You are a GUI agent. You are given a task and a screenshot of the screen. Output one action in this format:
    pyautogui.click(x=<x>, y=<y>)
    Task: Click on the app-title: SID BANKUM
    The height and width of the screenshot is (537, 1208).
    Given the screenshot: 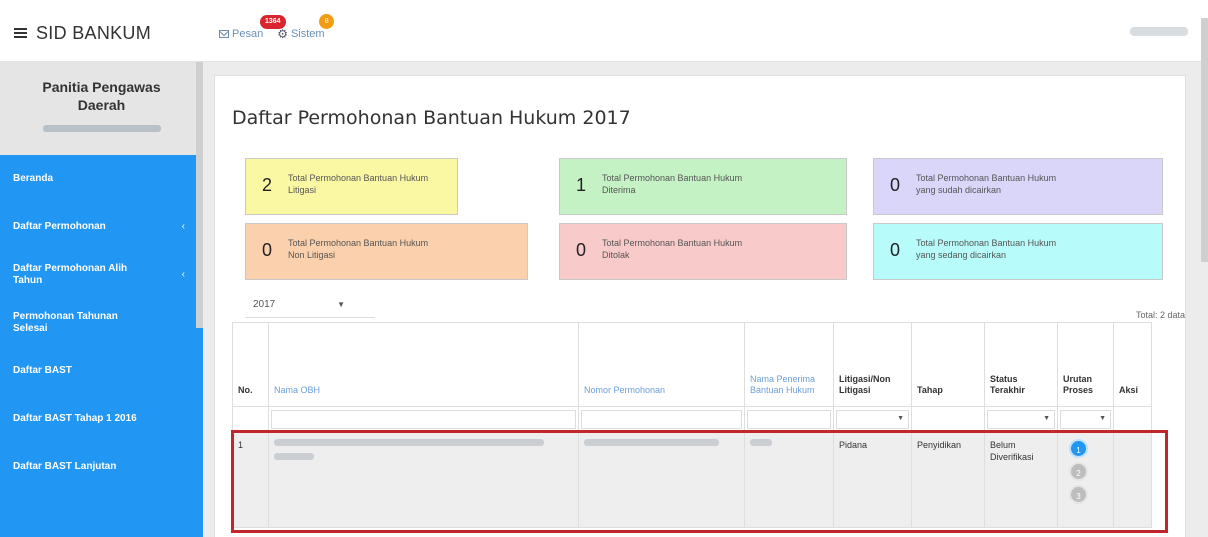 What is the action you would take?
    pyautogui.click(x=93, y=33)
    